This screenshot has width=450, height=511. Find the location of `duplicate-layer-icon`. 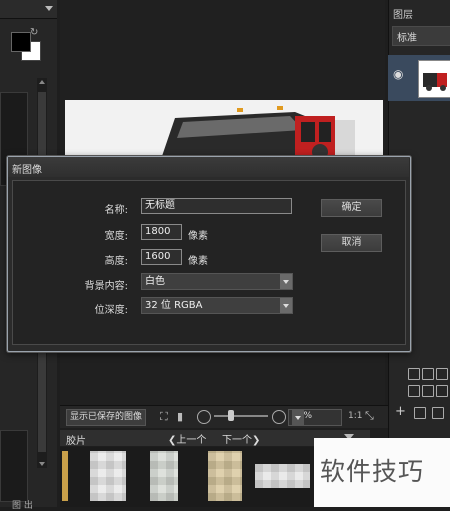

duplicate-layer-icon is located at coordinates (420, 413).